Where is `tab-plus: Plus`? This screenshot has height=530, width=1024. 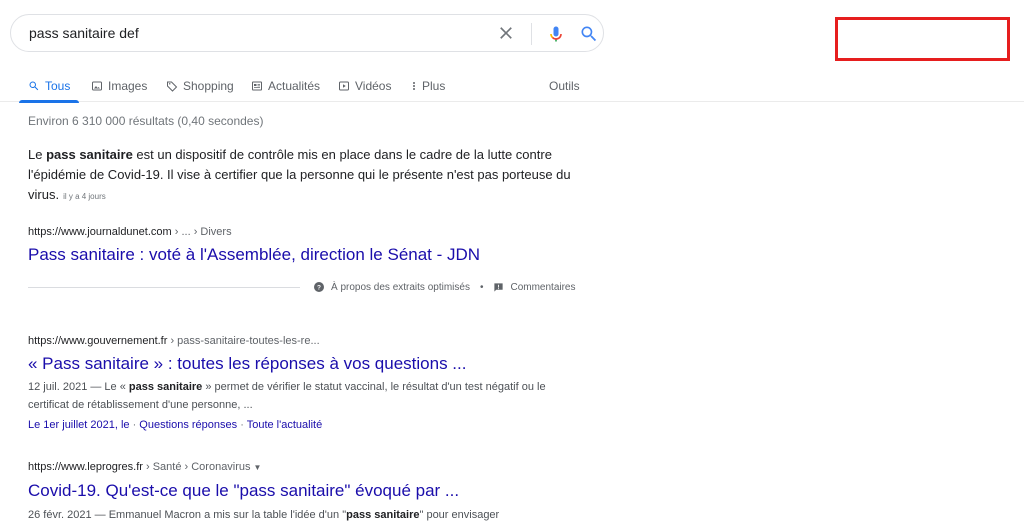 tab-plus: Plus is located at coordinates (428, 84).